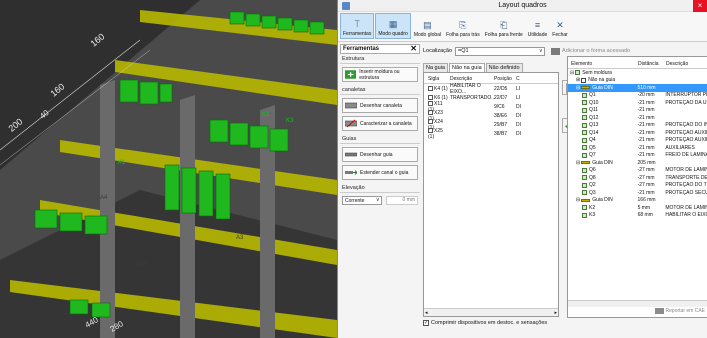 This screenshot has width=707, height=338. What do you see at coordinates (501, 133) in the screenshot?
I see `cell-posicao: 38/B7` at bounding box center [501, 133].